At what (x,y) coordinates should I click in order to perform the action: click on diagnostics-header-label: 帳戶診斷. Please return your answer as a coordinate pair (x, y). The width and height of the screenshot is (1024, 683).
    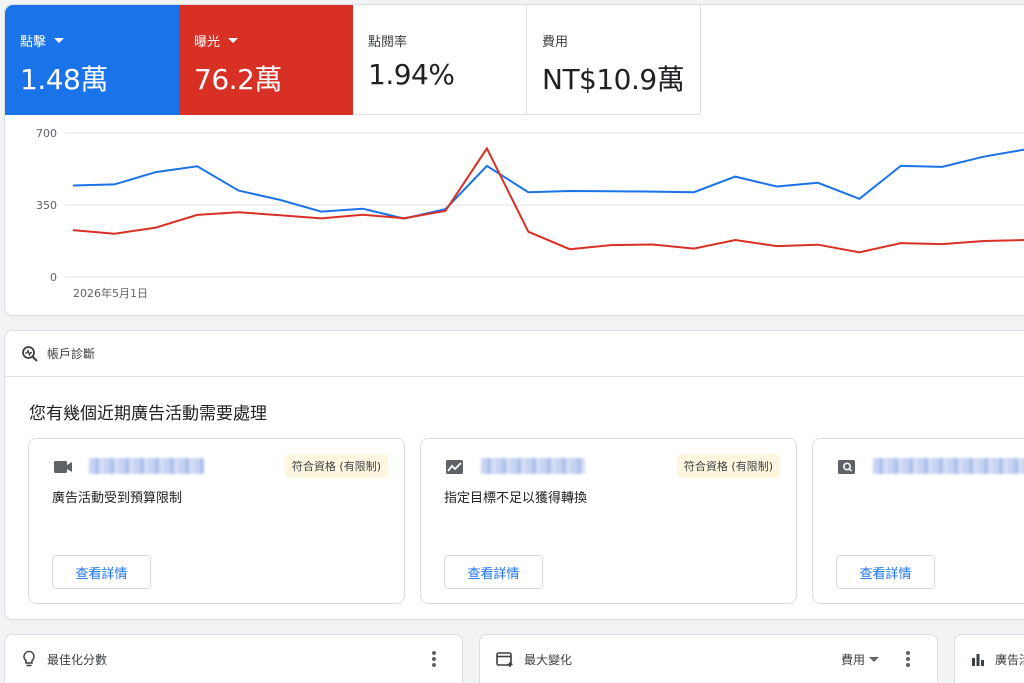
    Looking at the image, I should click on (71, 354).